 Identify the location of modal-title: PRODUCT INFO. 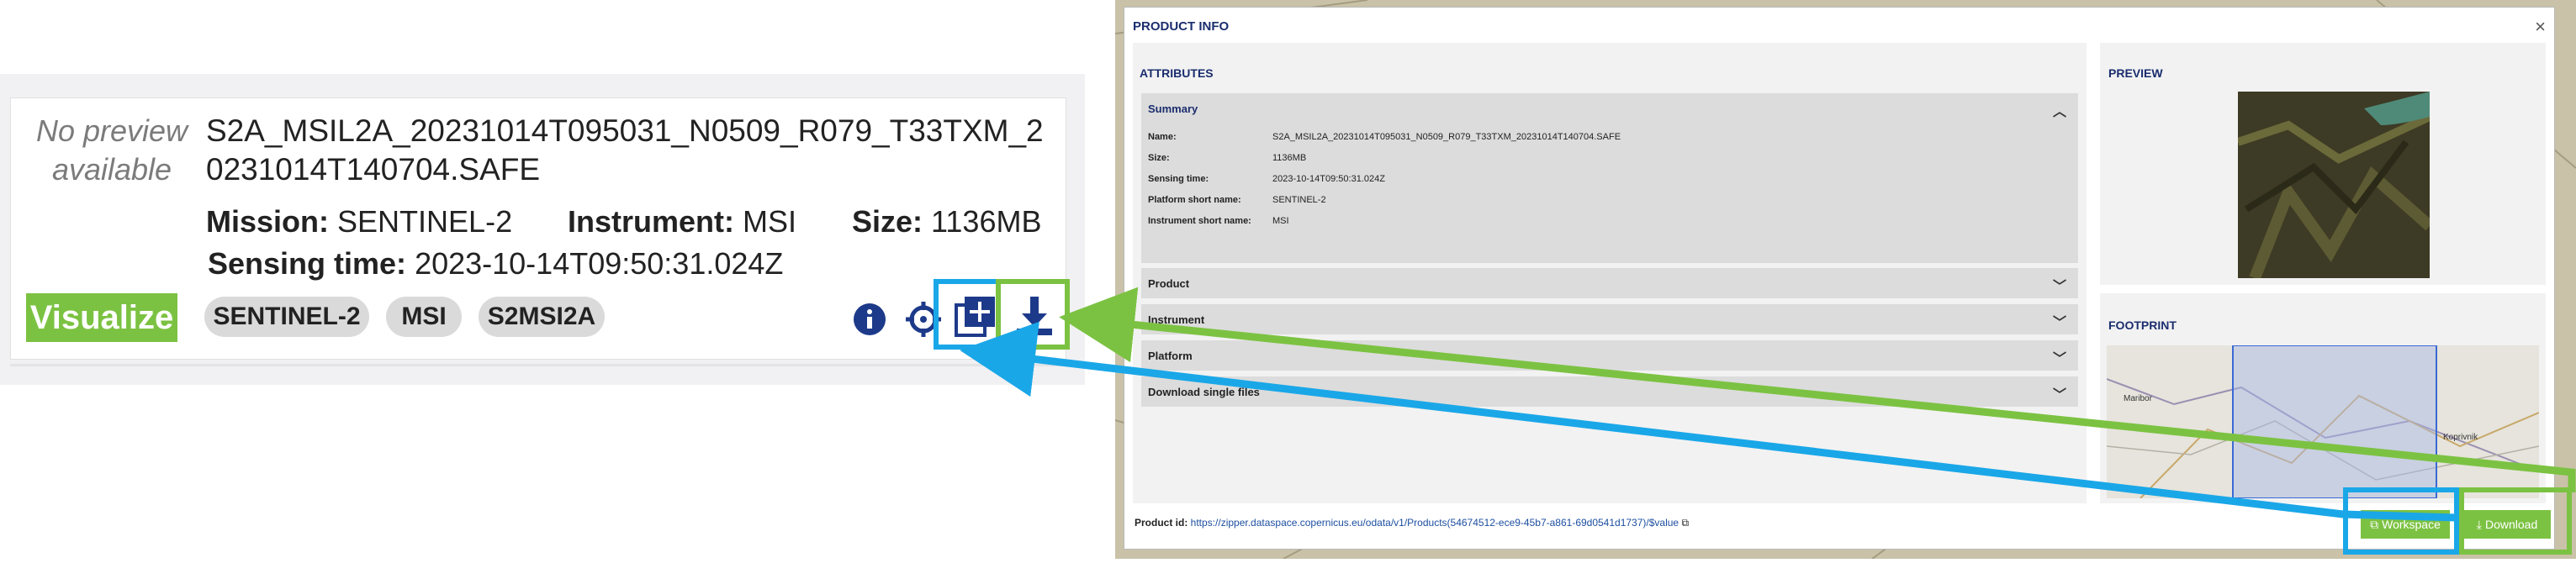
(1181, 26).